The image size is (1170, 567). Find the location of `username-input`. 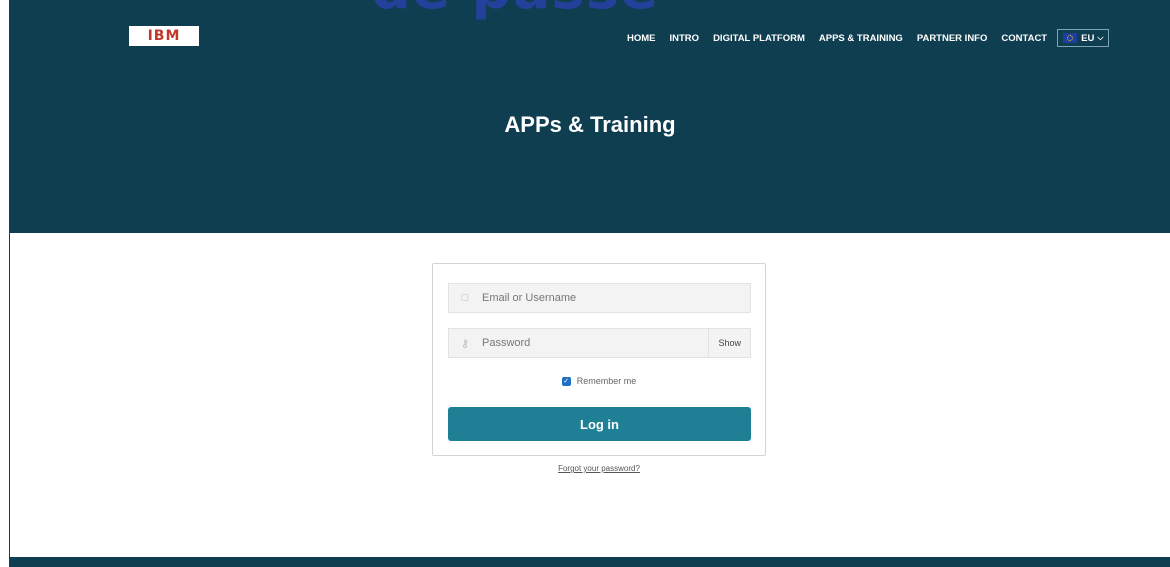

username-input is located at coordinates (615, 298).